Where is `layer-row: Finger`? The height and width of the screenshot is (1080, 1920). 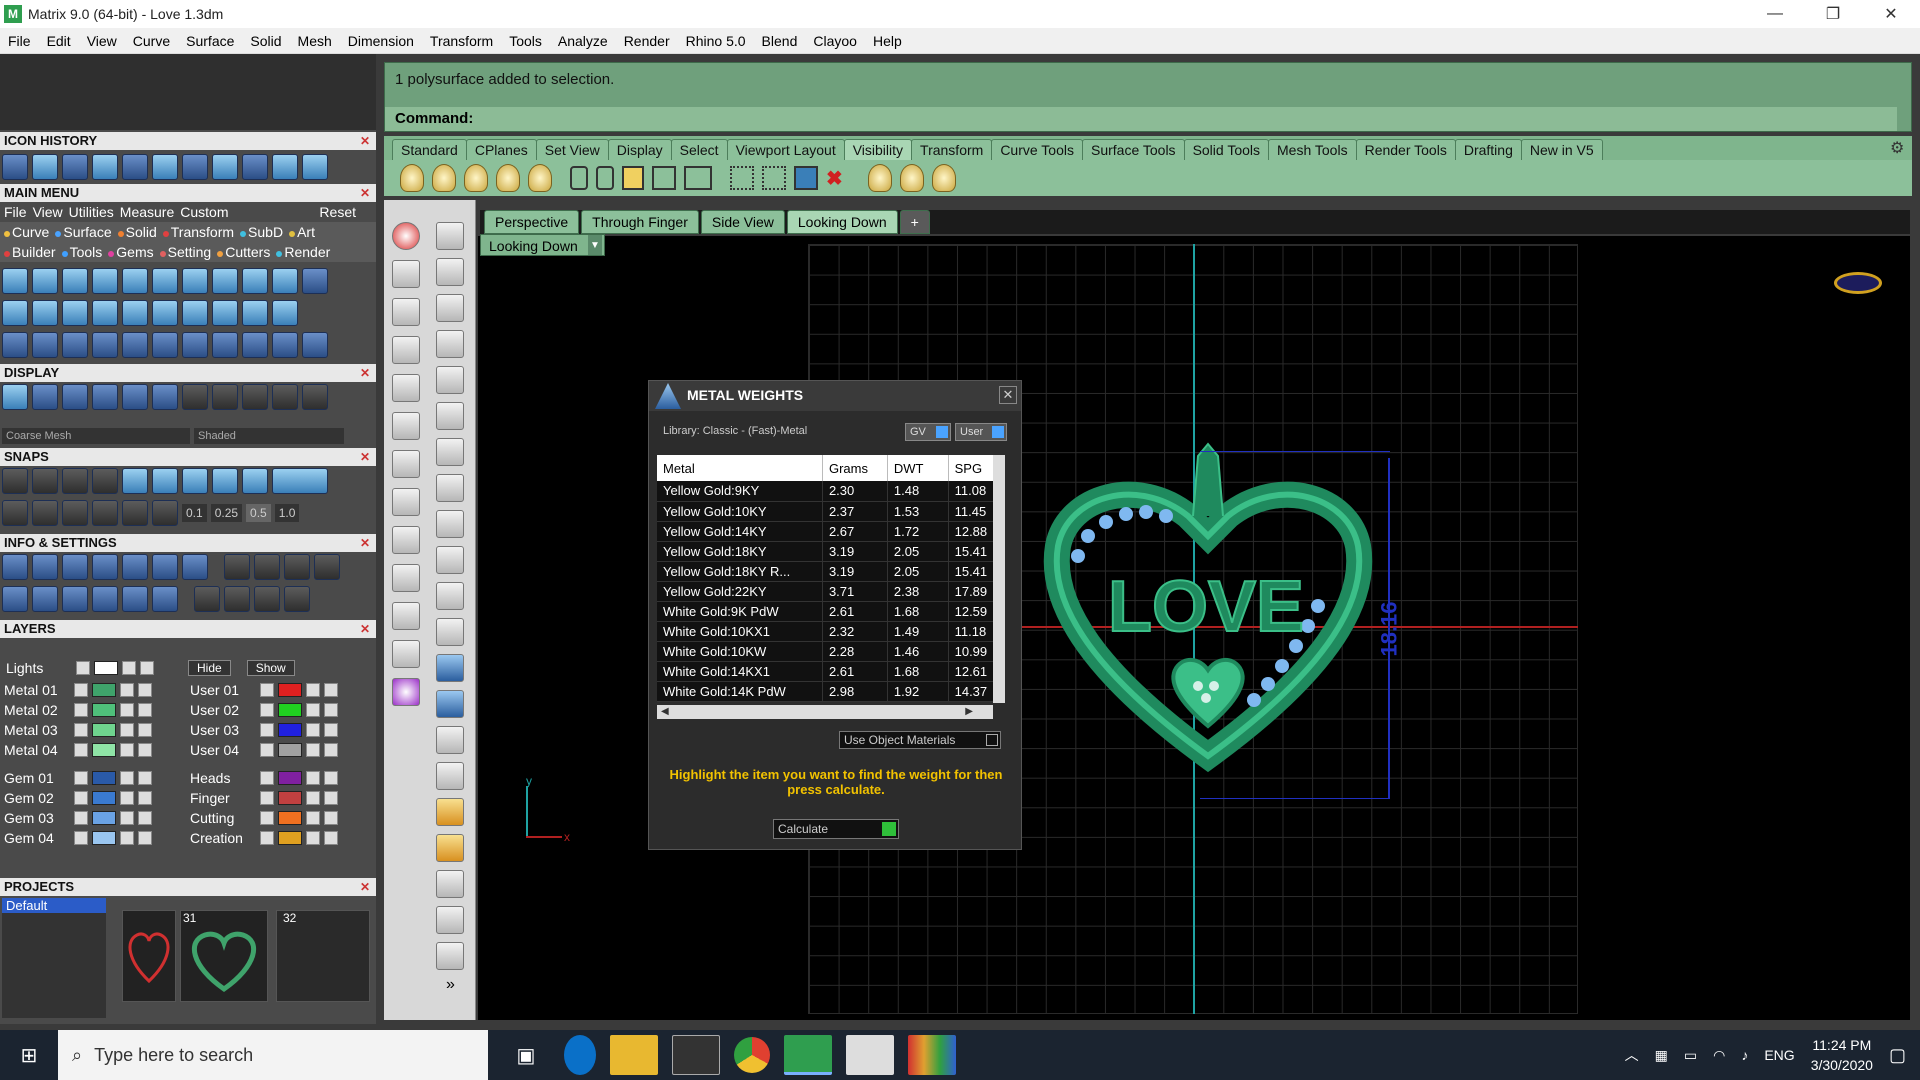 layer-row: Finger is located at coordinates (264, 798).